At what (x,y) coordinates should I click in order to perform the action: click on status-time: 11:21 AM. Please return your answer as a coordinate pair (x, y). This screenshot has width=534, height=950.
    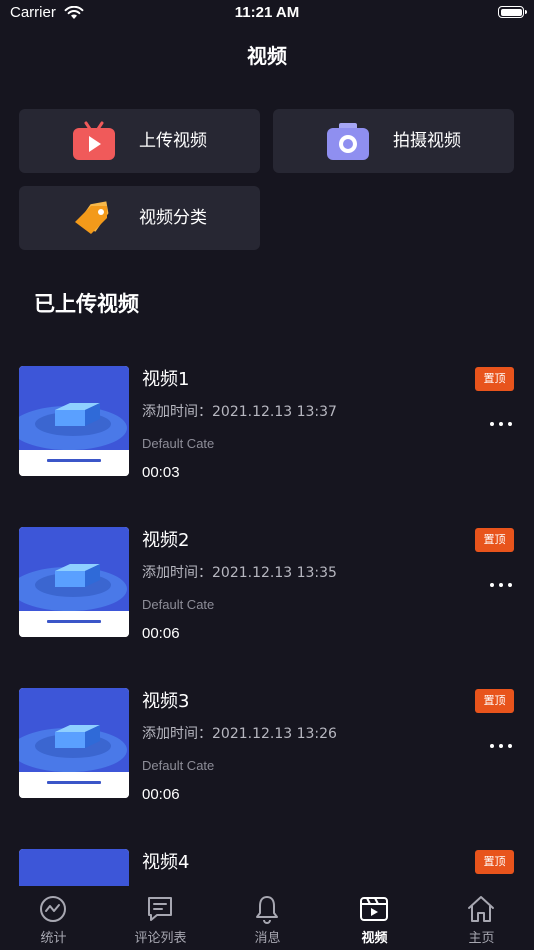
    Looking at the image, I should click on (267, 12).